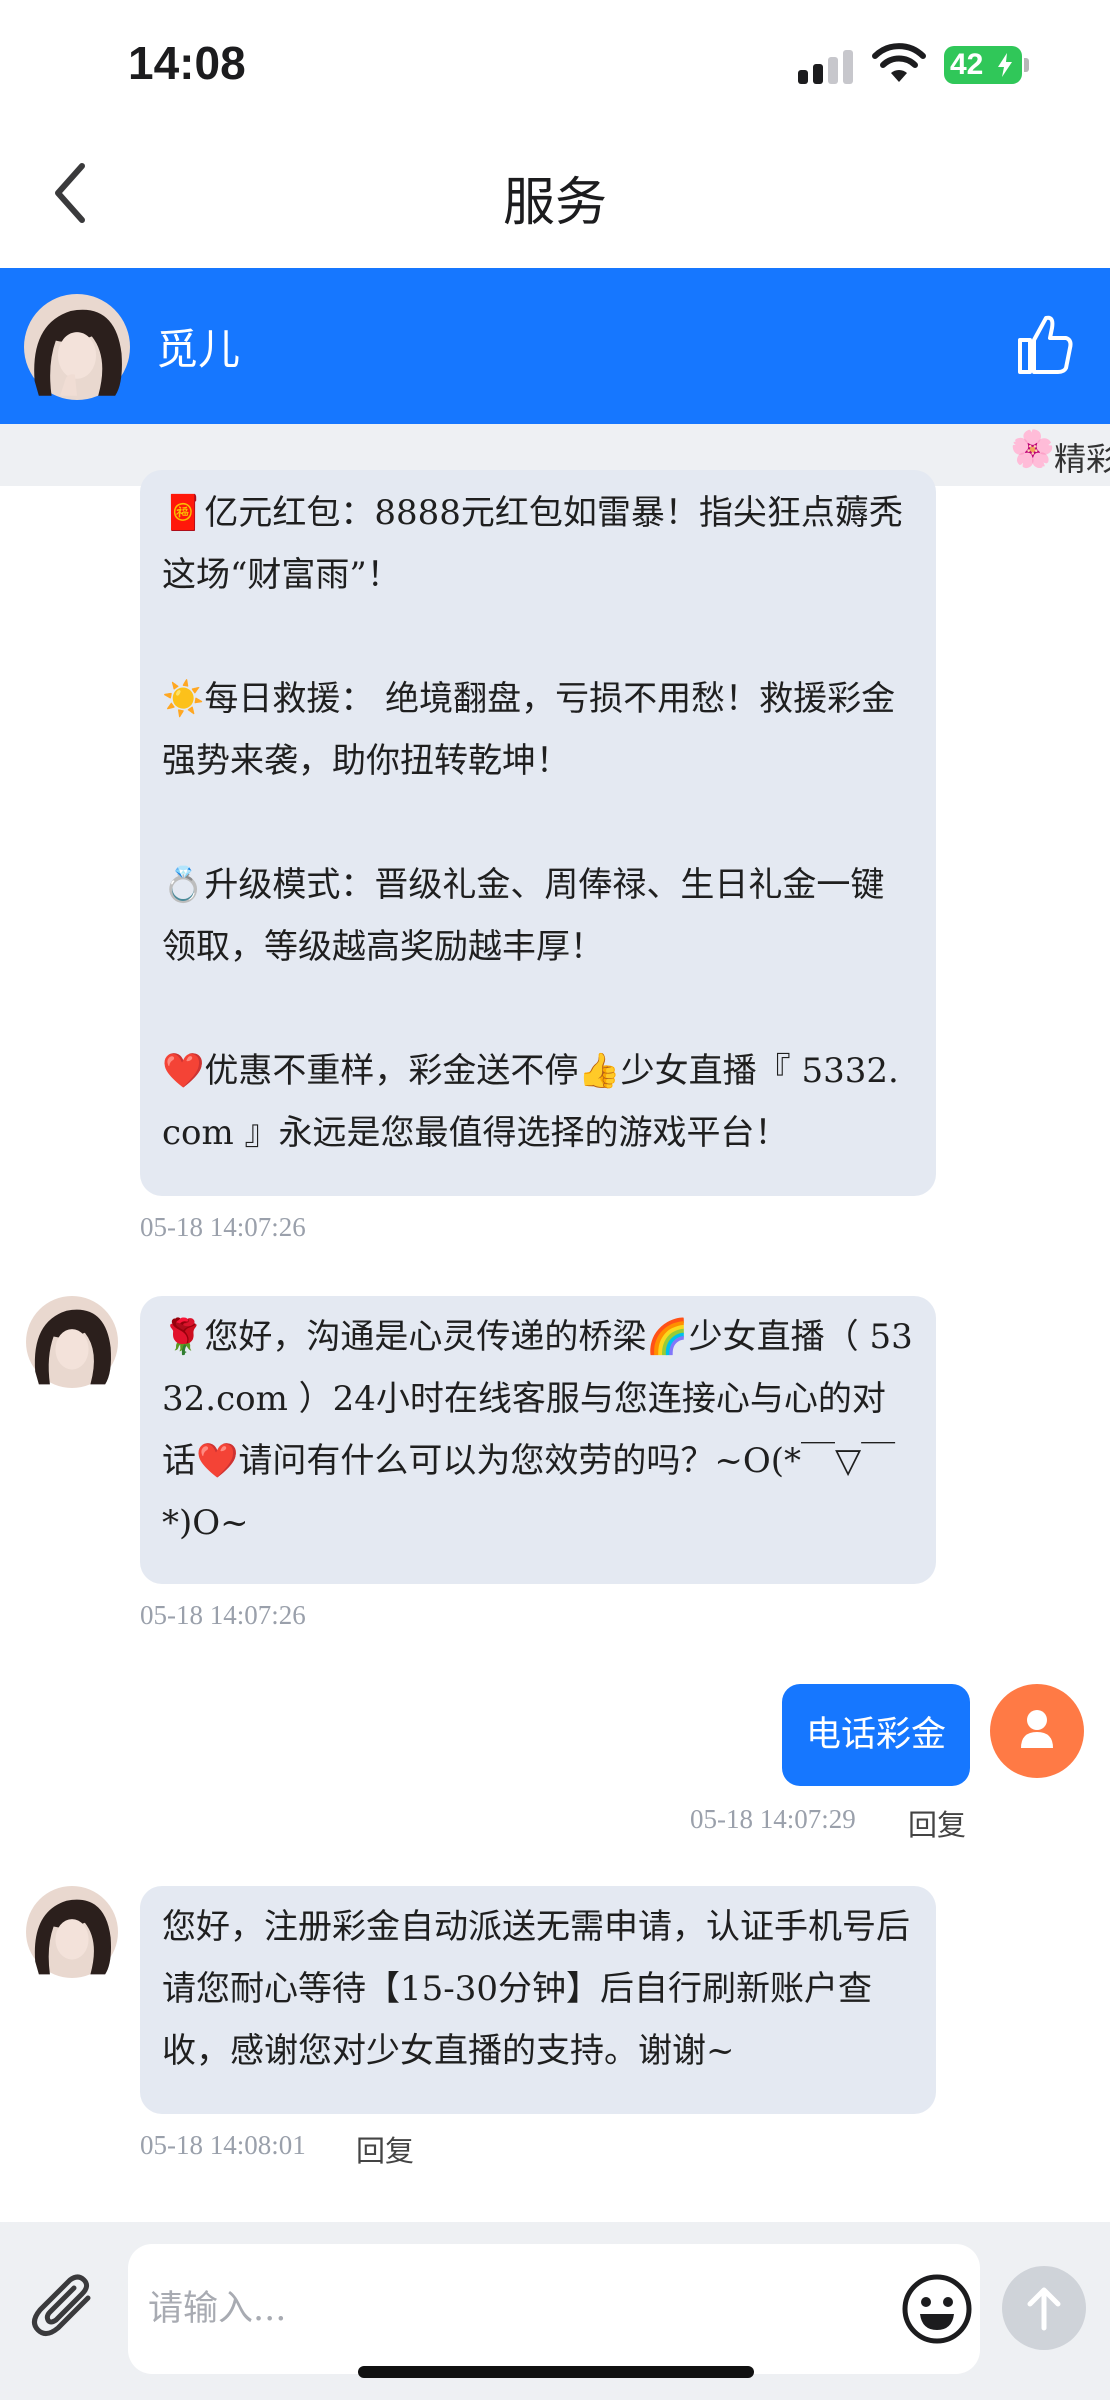 Image resolution: width=1110 pixels, height=2400 pixels. Describe the element at coordinates (1082, 459) in the screenshot. I see `marquee-text: 精彩` at that location.